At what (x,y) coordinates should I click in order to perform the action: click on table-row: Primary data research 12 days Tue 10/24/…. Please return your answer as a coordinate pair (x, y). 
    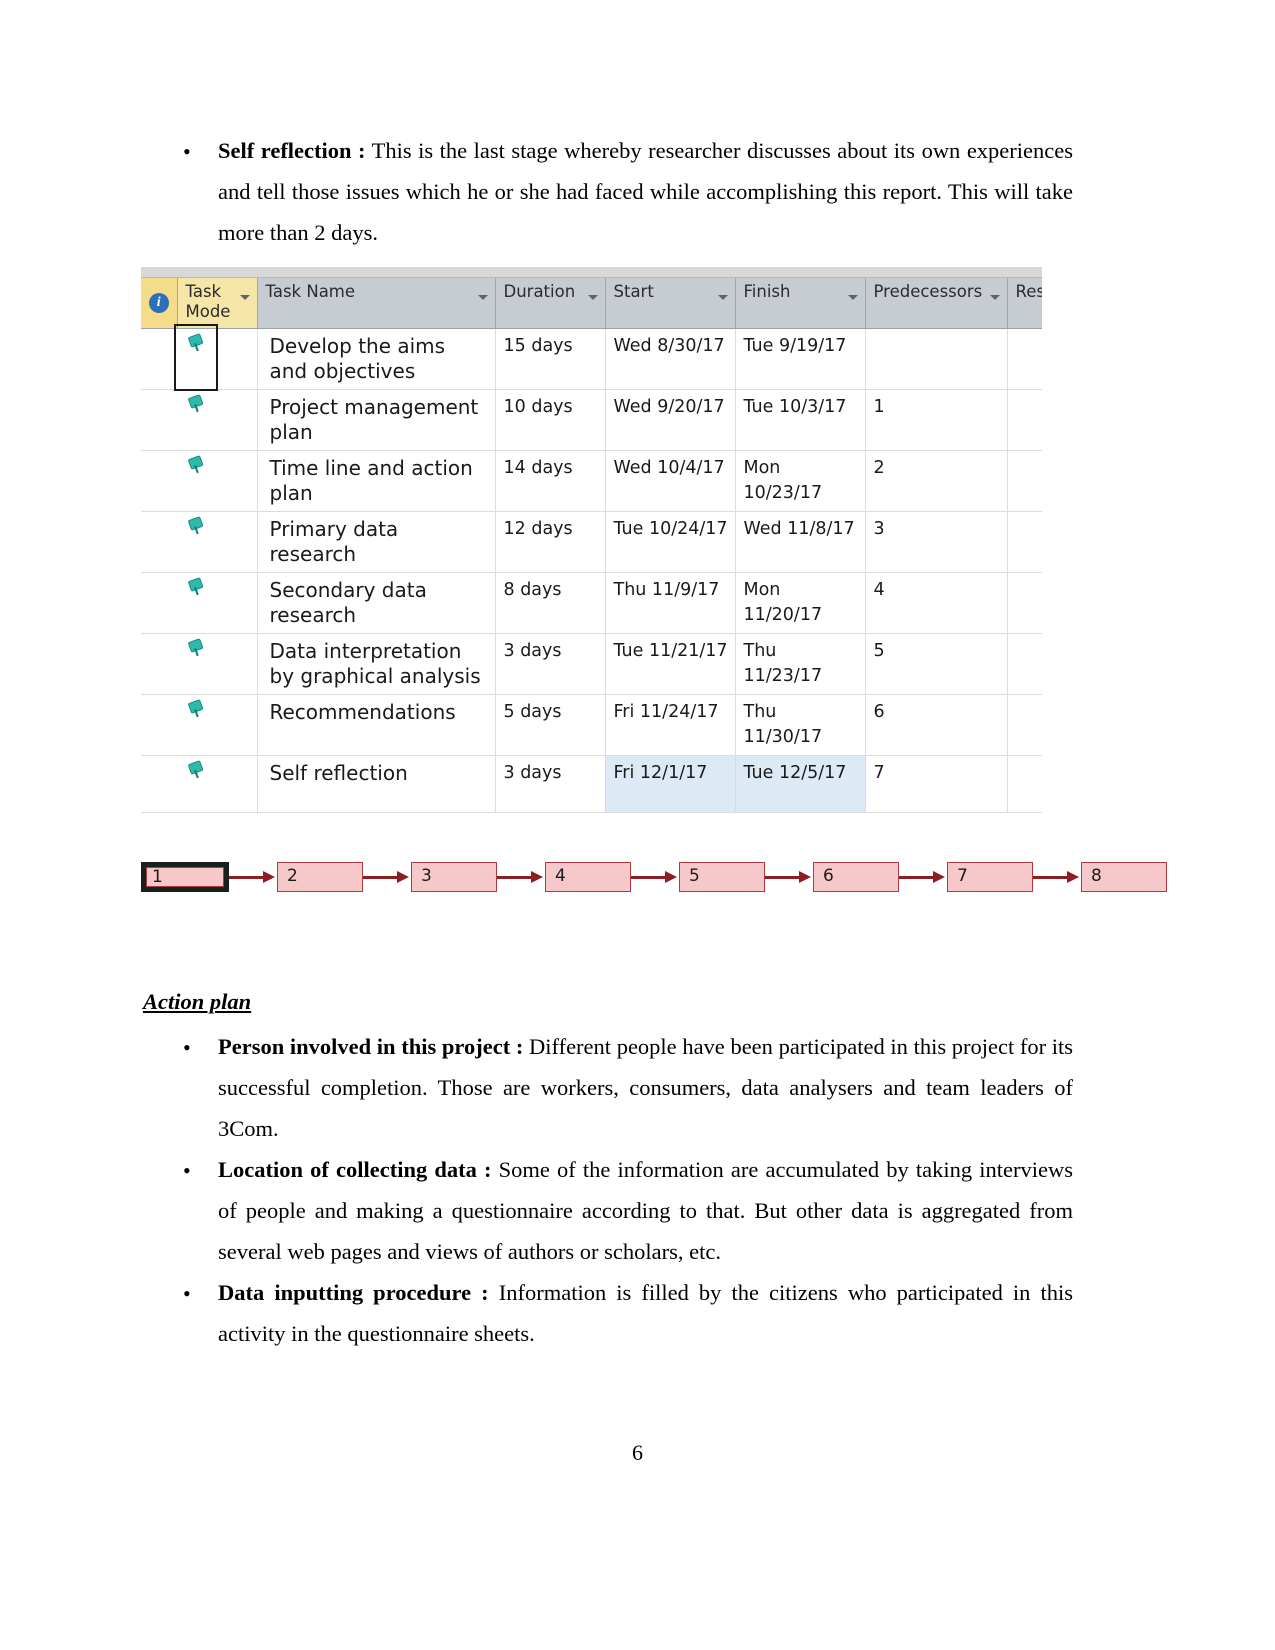
    Looking at the image, I should click on (591, 542).